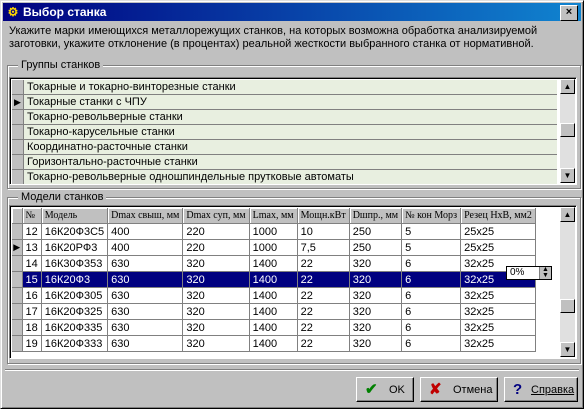  I want to click on table-cell: 18, so click(32, 327).